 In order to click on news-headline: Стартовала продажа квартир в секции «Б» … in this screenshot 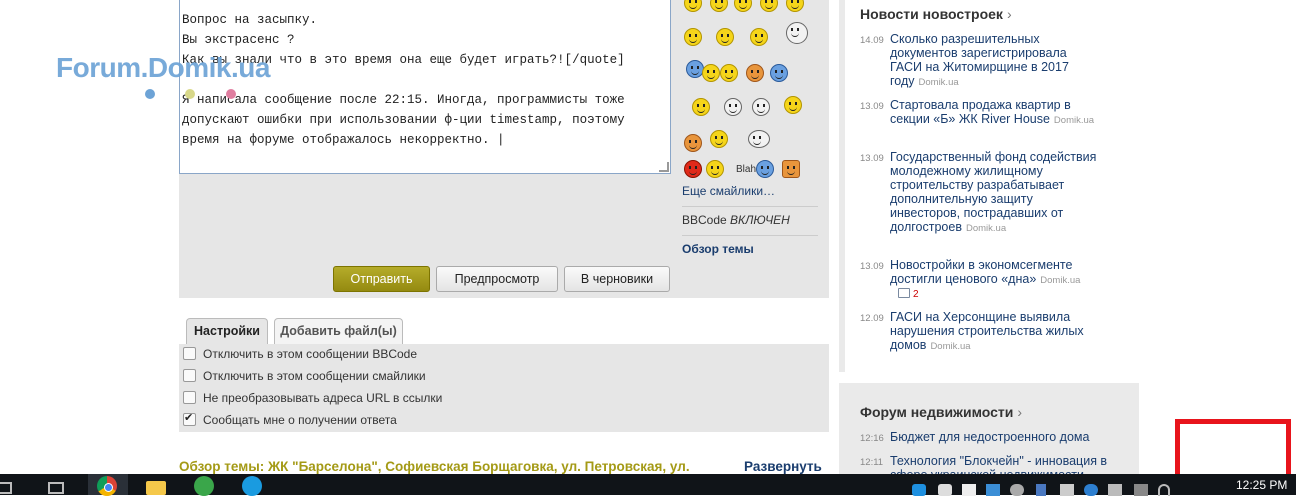, I will do `click(980, 112)`.